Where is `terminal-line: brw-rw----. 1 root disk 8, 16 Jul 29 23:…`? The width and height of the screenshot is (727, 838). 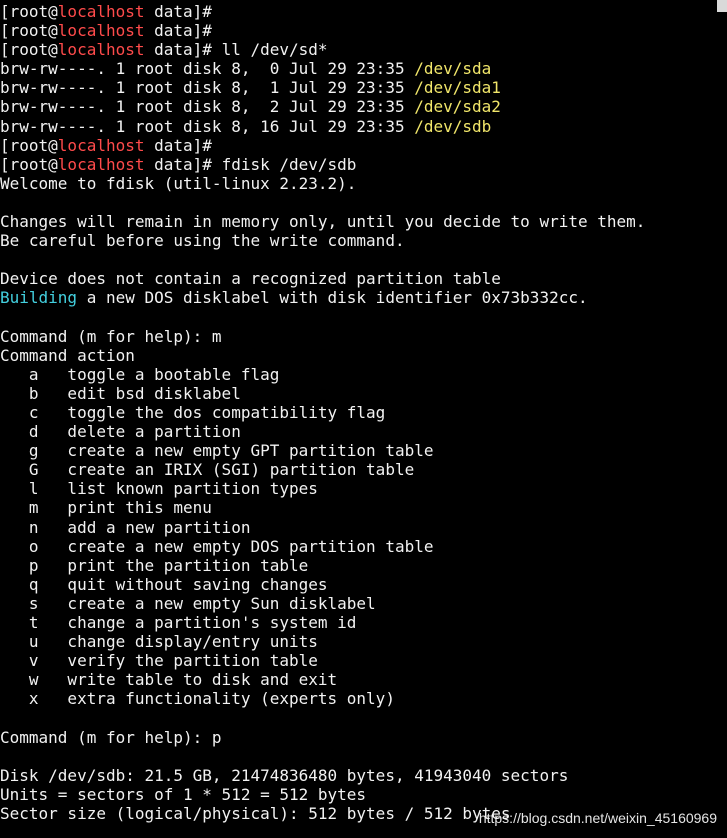
terminal-line: brw-rw----. 1 root disk 8, 16 Jul 29 23:… is located at coordinates (363, 126).